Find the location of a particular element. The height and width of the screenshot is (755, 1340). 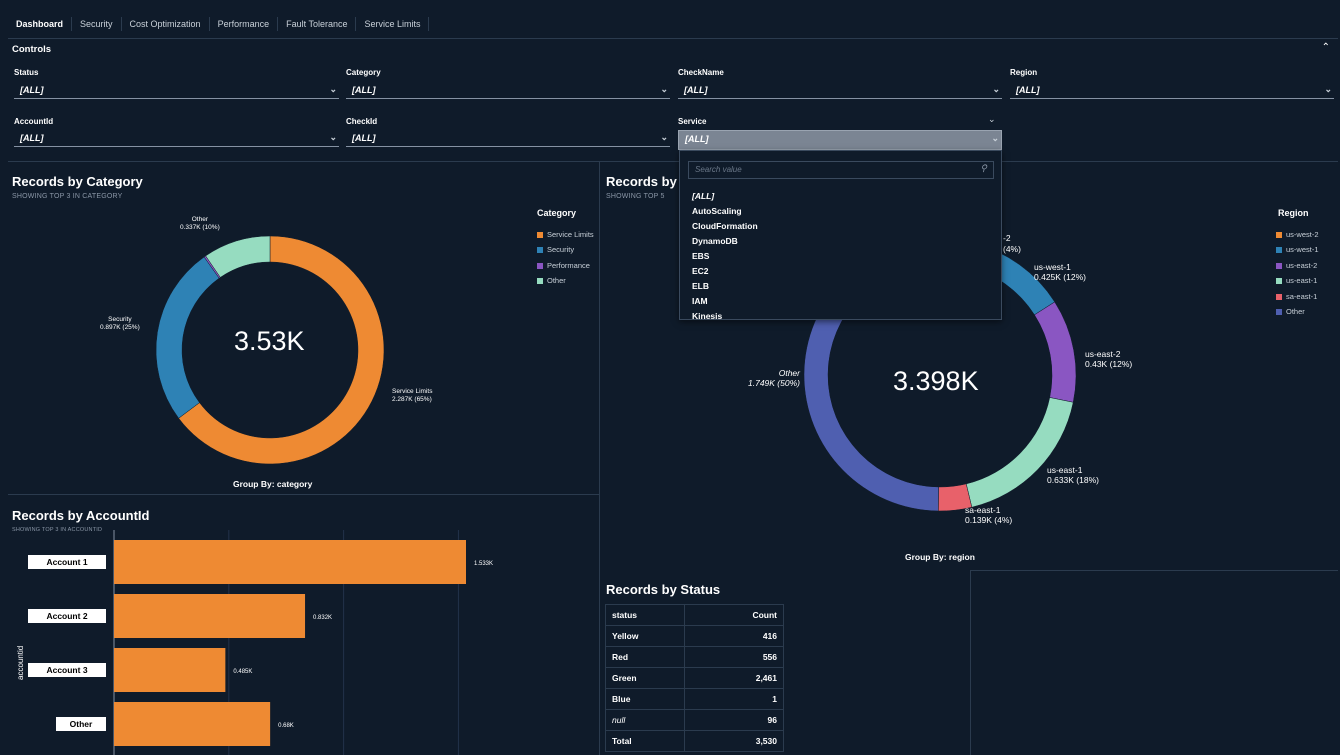

category-group-by: Group By: category is located at coordinates (273, 484).